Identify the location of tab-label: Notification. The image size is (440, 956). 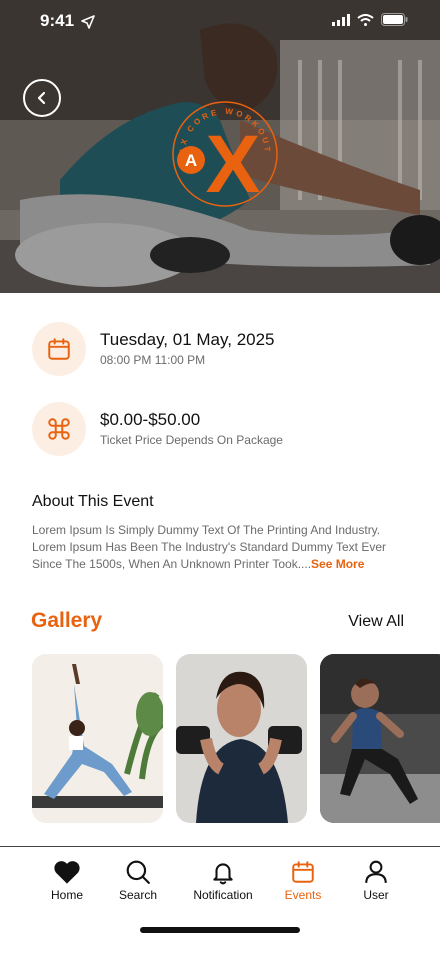
(223, 895).